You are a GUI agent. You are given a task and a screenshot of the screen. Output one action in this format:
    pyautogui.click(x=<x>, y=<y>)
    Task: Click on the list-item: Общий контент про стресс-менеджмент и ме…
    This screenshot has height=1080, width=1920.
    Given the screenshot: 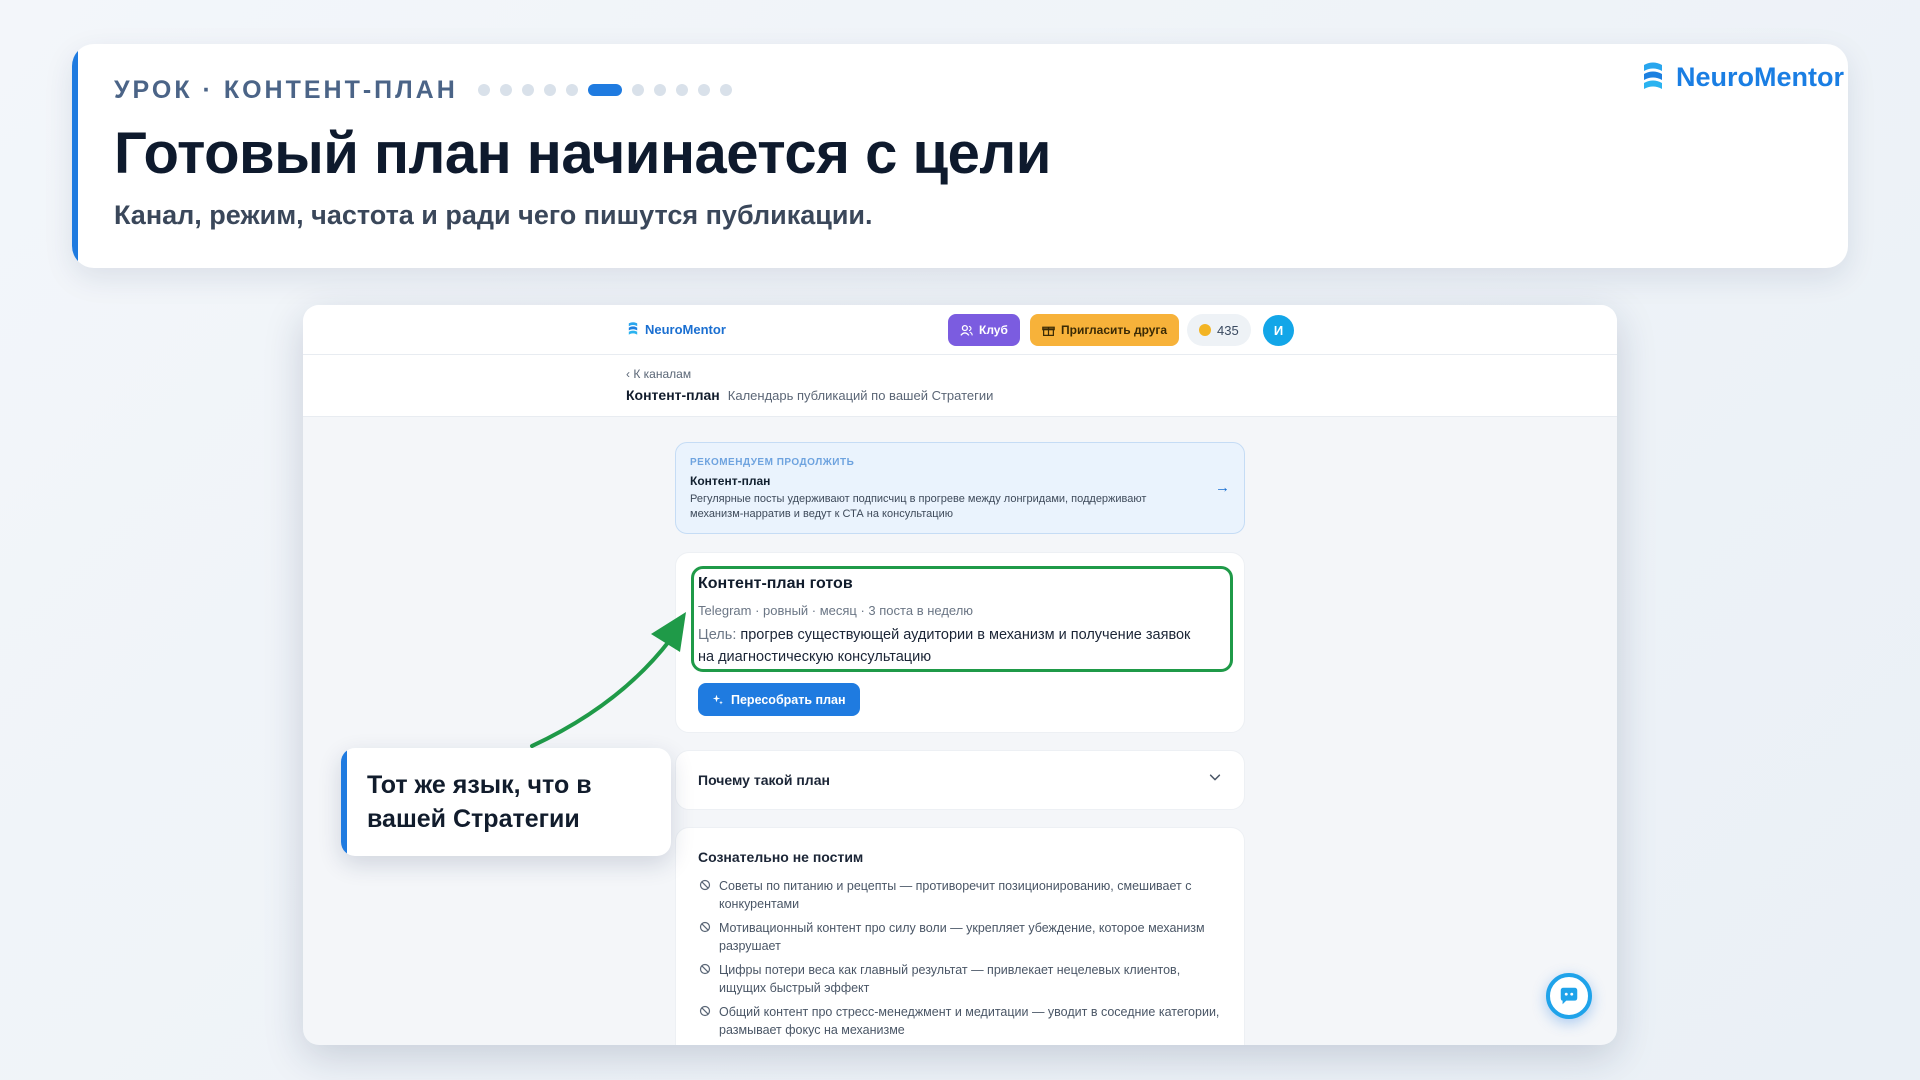 What is the action you would take?
    pyautogui.click(x=963, y=1021)
    